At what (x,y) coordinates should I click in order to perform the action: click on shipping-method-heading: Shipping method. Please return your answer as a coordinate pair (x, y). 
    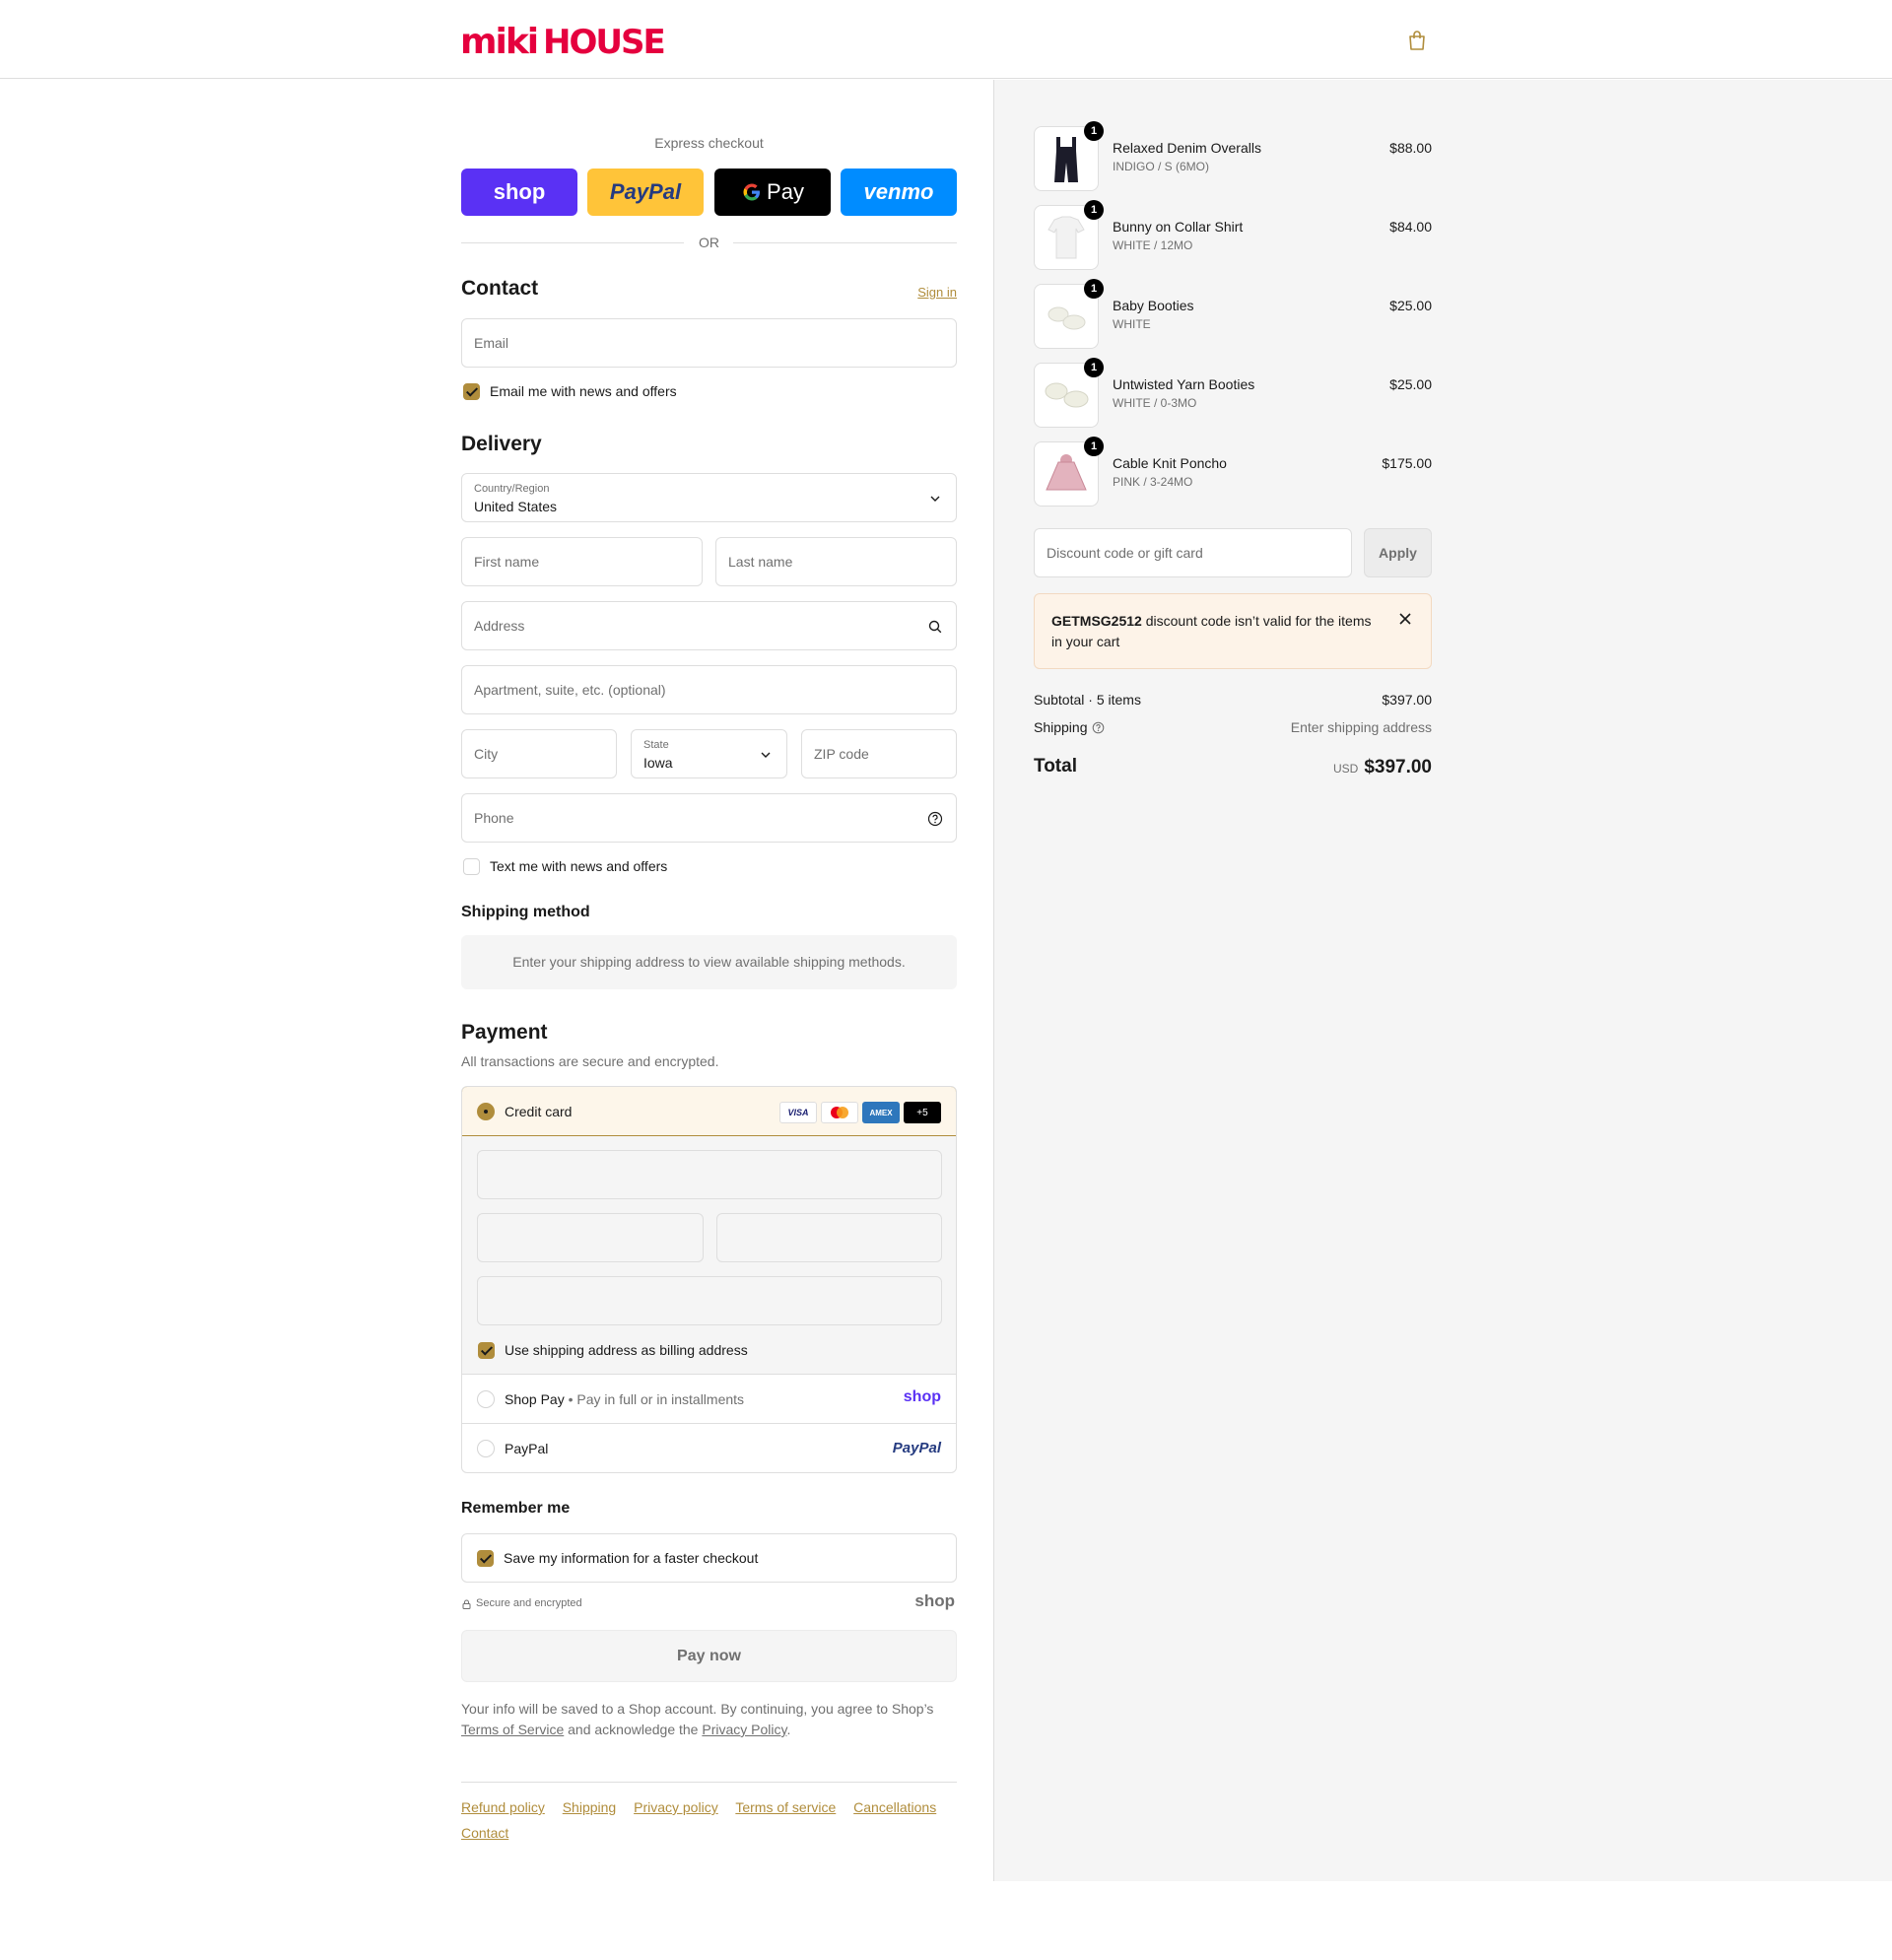
    Looking at the image, I should click on (525, 912).